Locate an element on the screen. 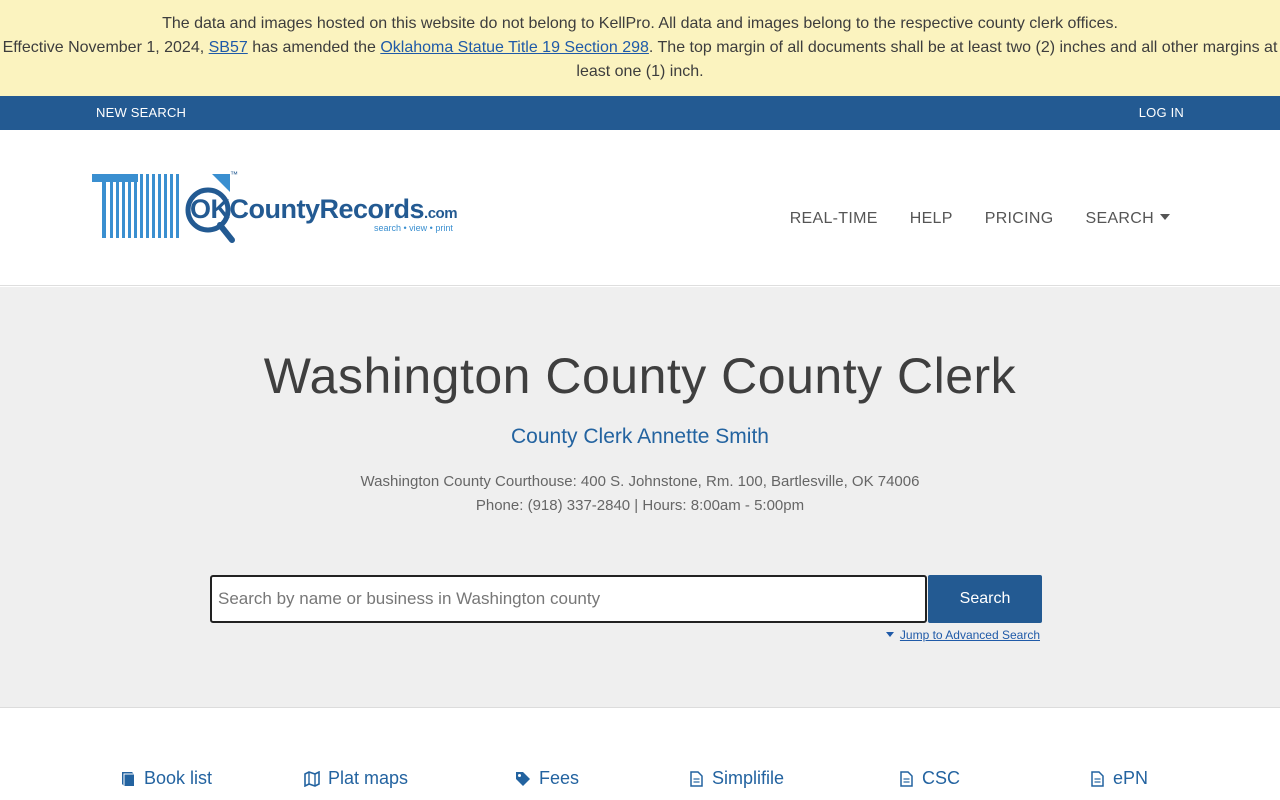 This screenshot has width=1280, height=800. nav-search-dropdown: SEARCH is located at coordinates (1128, 219).